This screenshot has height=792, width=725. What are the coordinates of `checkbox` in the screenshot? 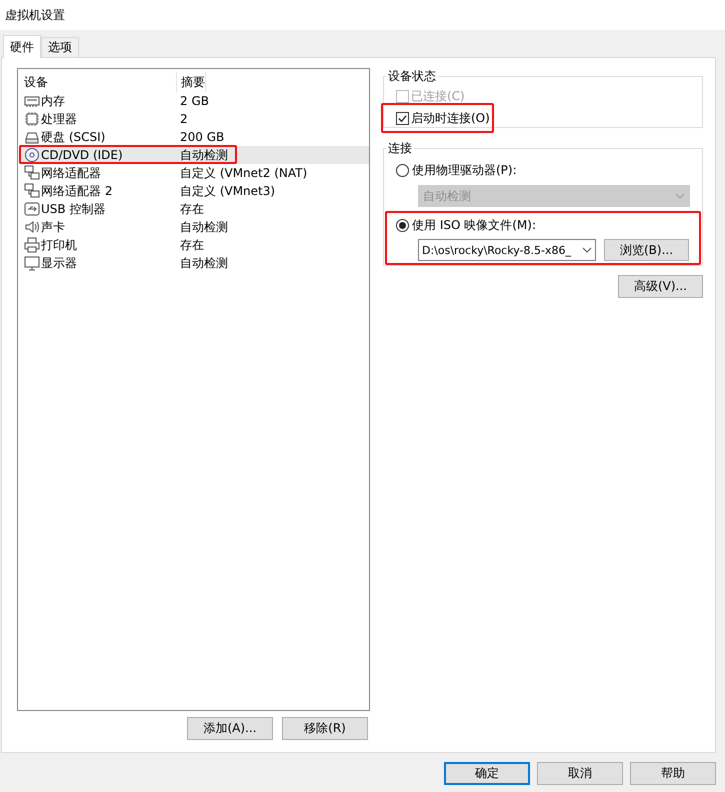 It's located at (402, 118).